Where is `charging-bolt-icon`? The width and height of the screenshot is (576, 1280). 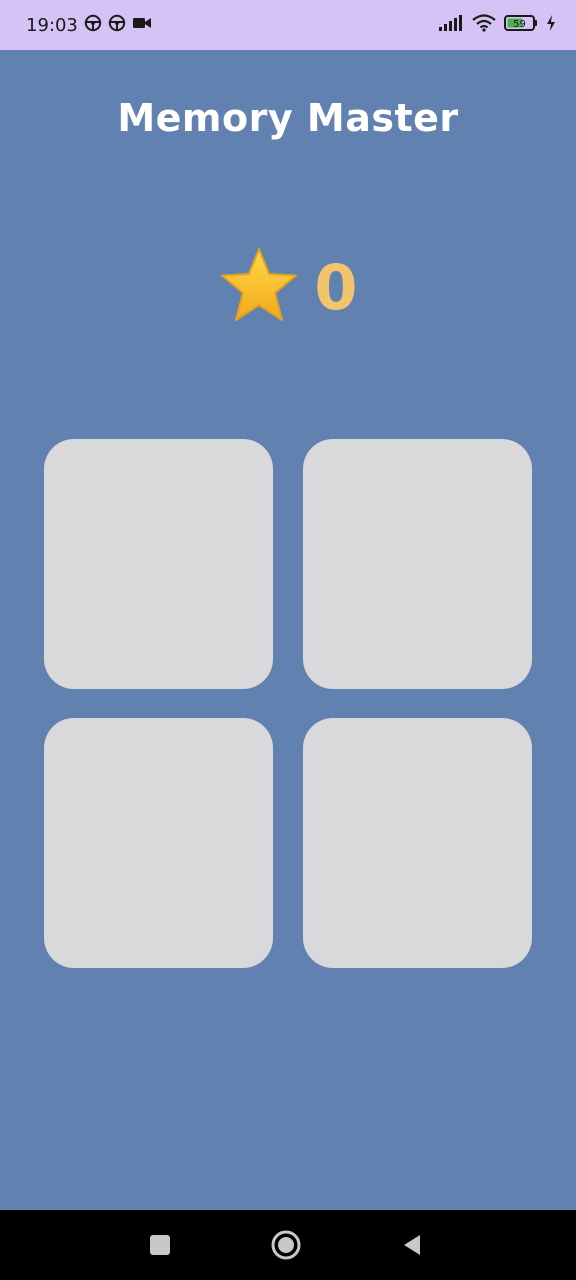
charging-bolt-icon is located at coordinates (551, 25).